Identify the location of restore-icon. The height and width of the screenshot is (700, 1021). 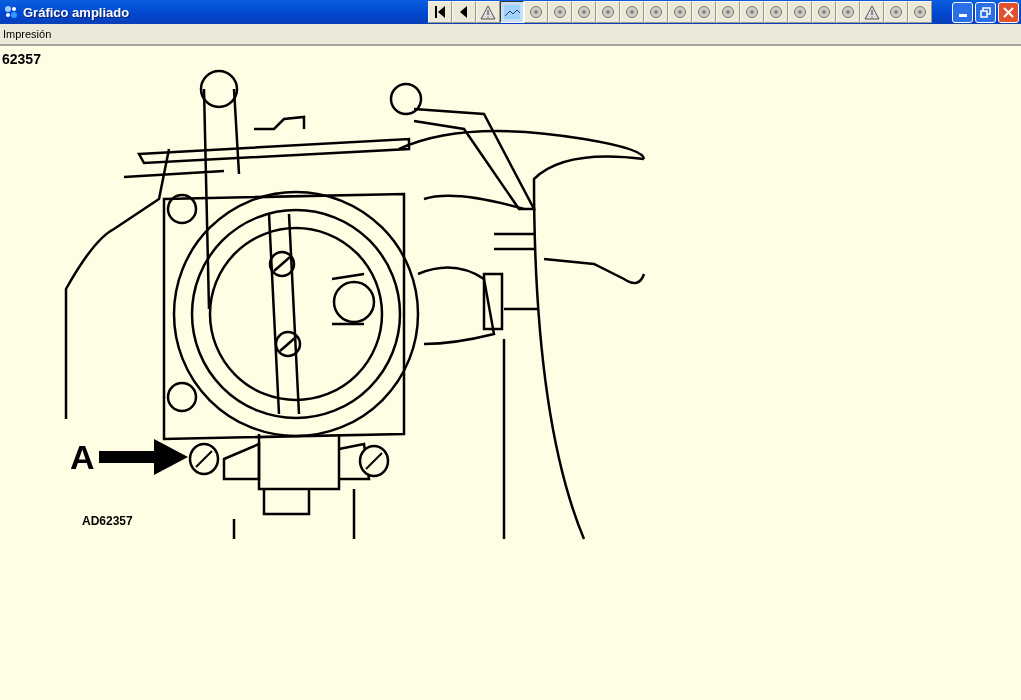
(985, 12).